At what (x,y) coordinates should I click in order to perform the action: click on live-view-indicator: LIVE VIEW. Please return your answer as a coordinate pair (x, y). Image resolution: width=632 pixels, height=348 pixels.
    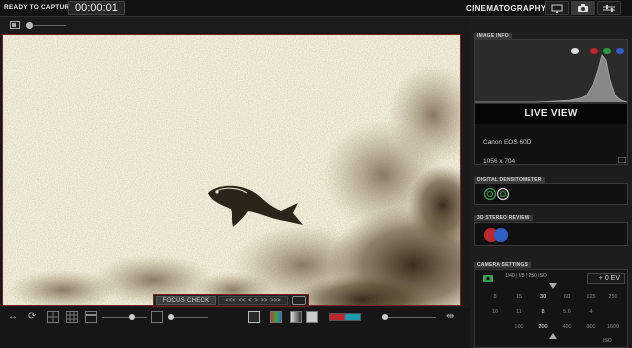
    Looking at the image, I should click on (551, 114).